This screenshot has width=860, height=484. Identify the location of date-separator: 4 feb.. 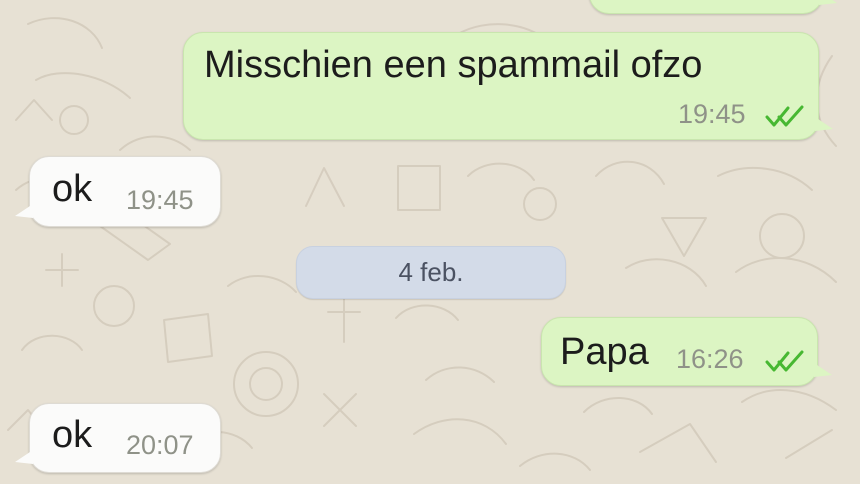
(431, 272).